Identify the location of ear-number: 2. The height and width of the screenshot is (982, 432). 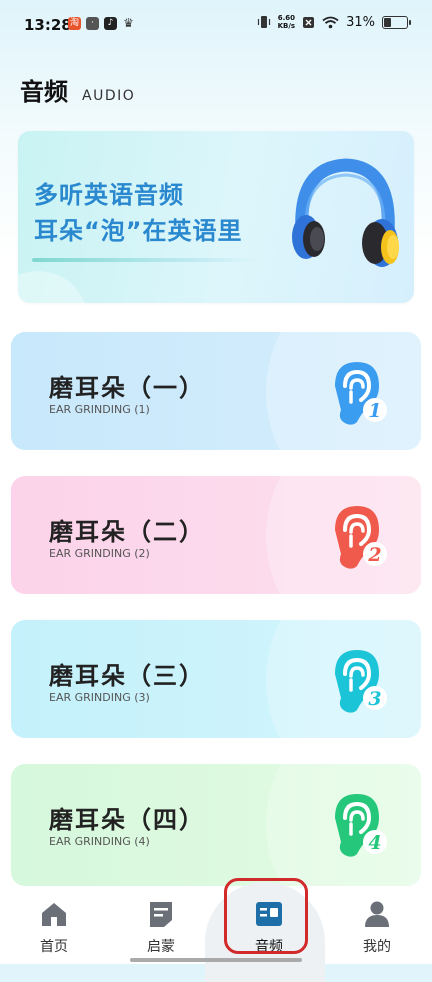
(374, 555).